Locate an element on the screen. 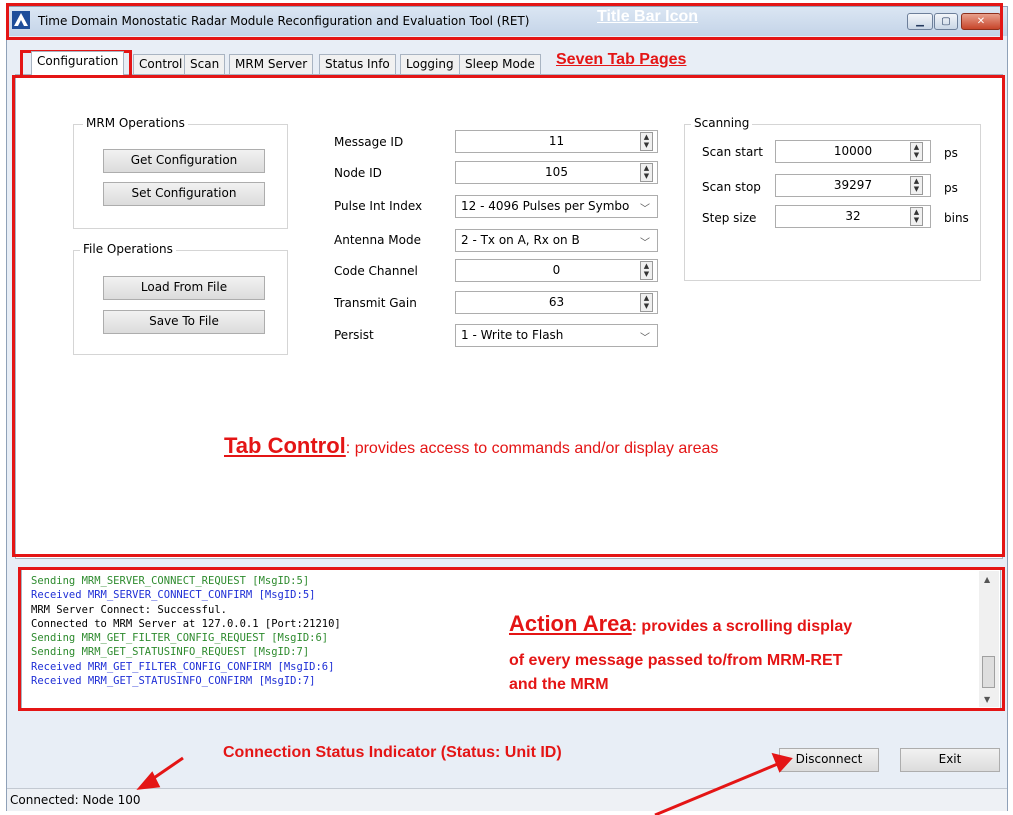 The width and height of the screenshot is (1013, 815). arrow-head-disconnect is located at coordinates (782, 762).